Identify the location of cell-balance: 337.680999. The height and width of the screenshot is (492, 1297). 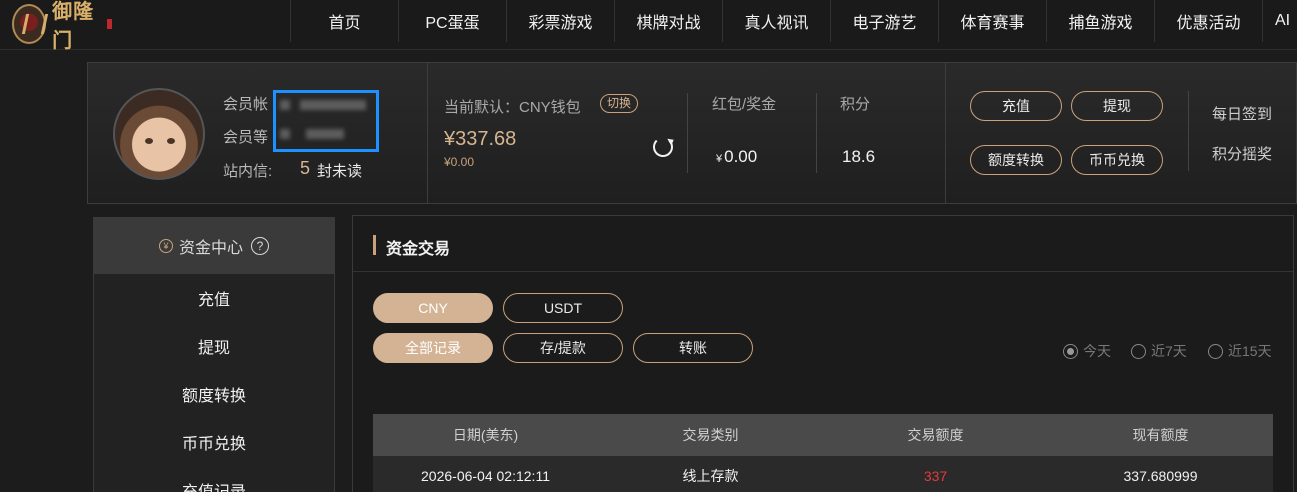
(1160, 476).